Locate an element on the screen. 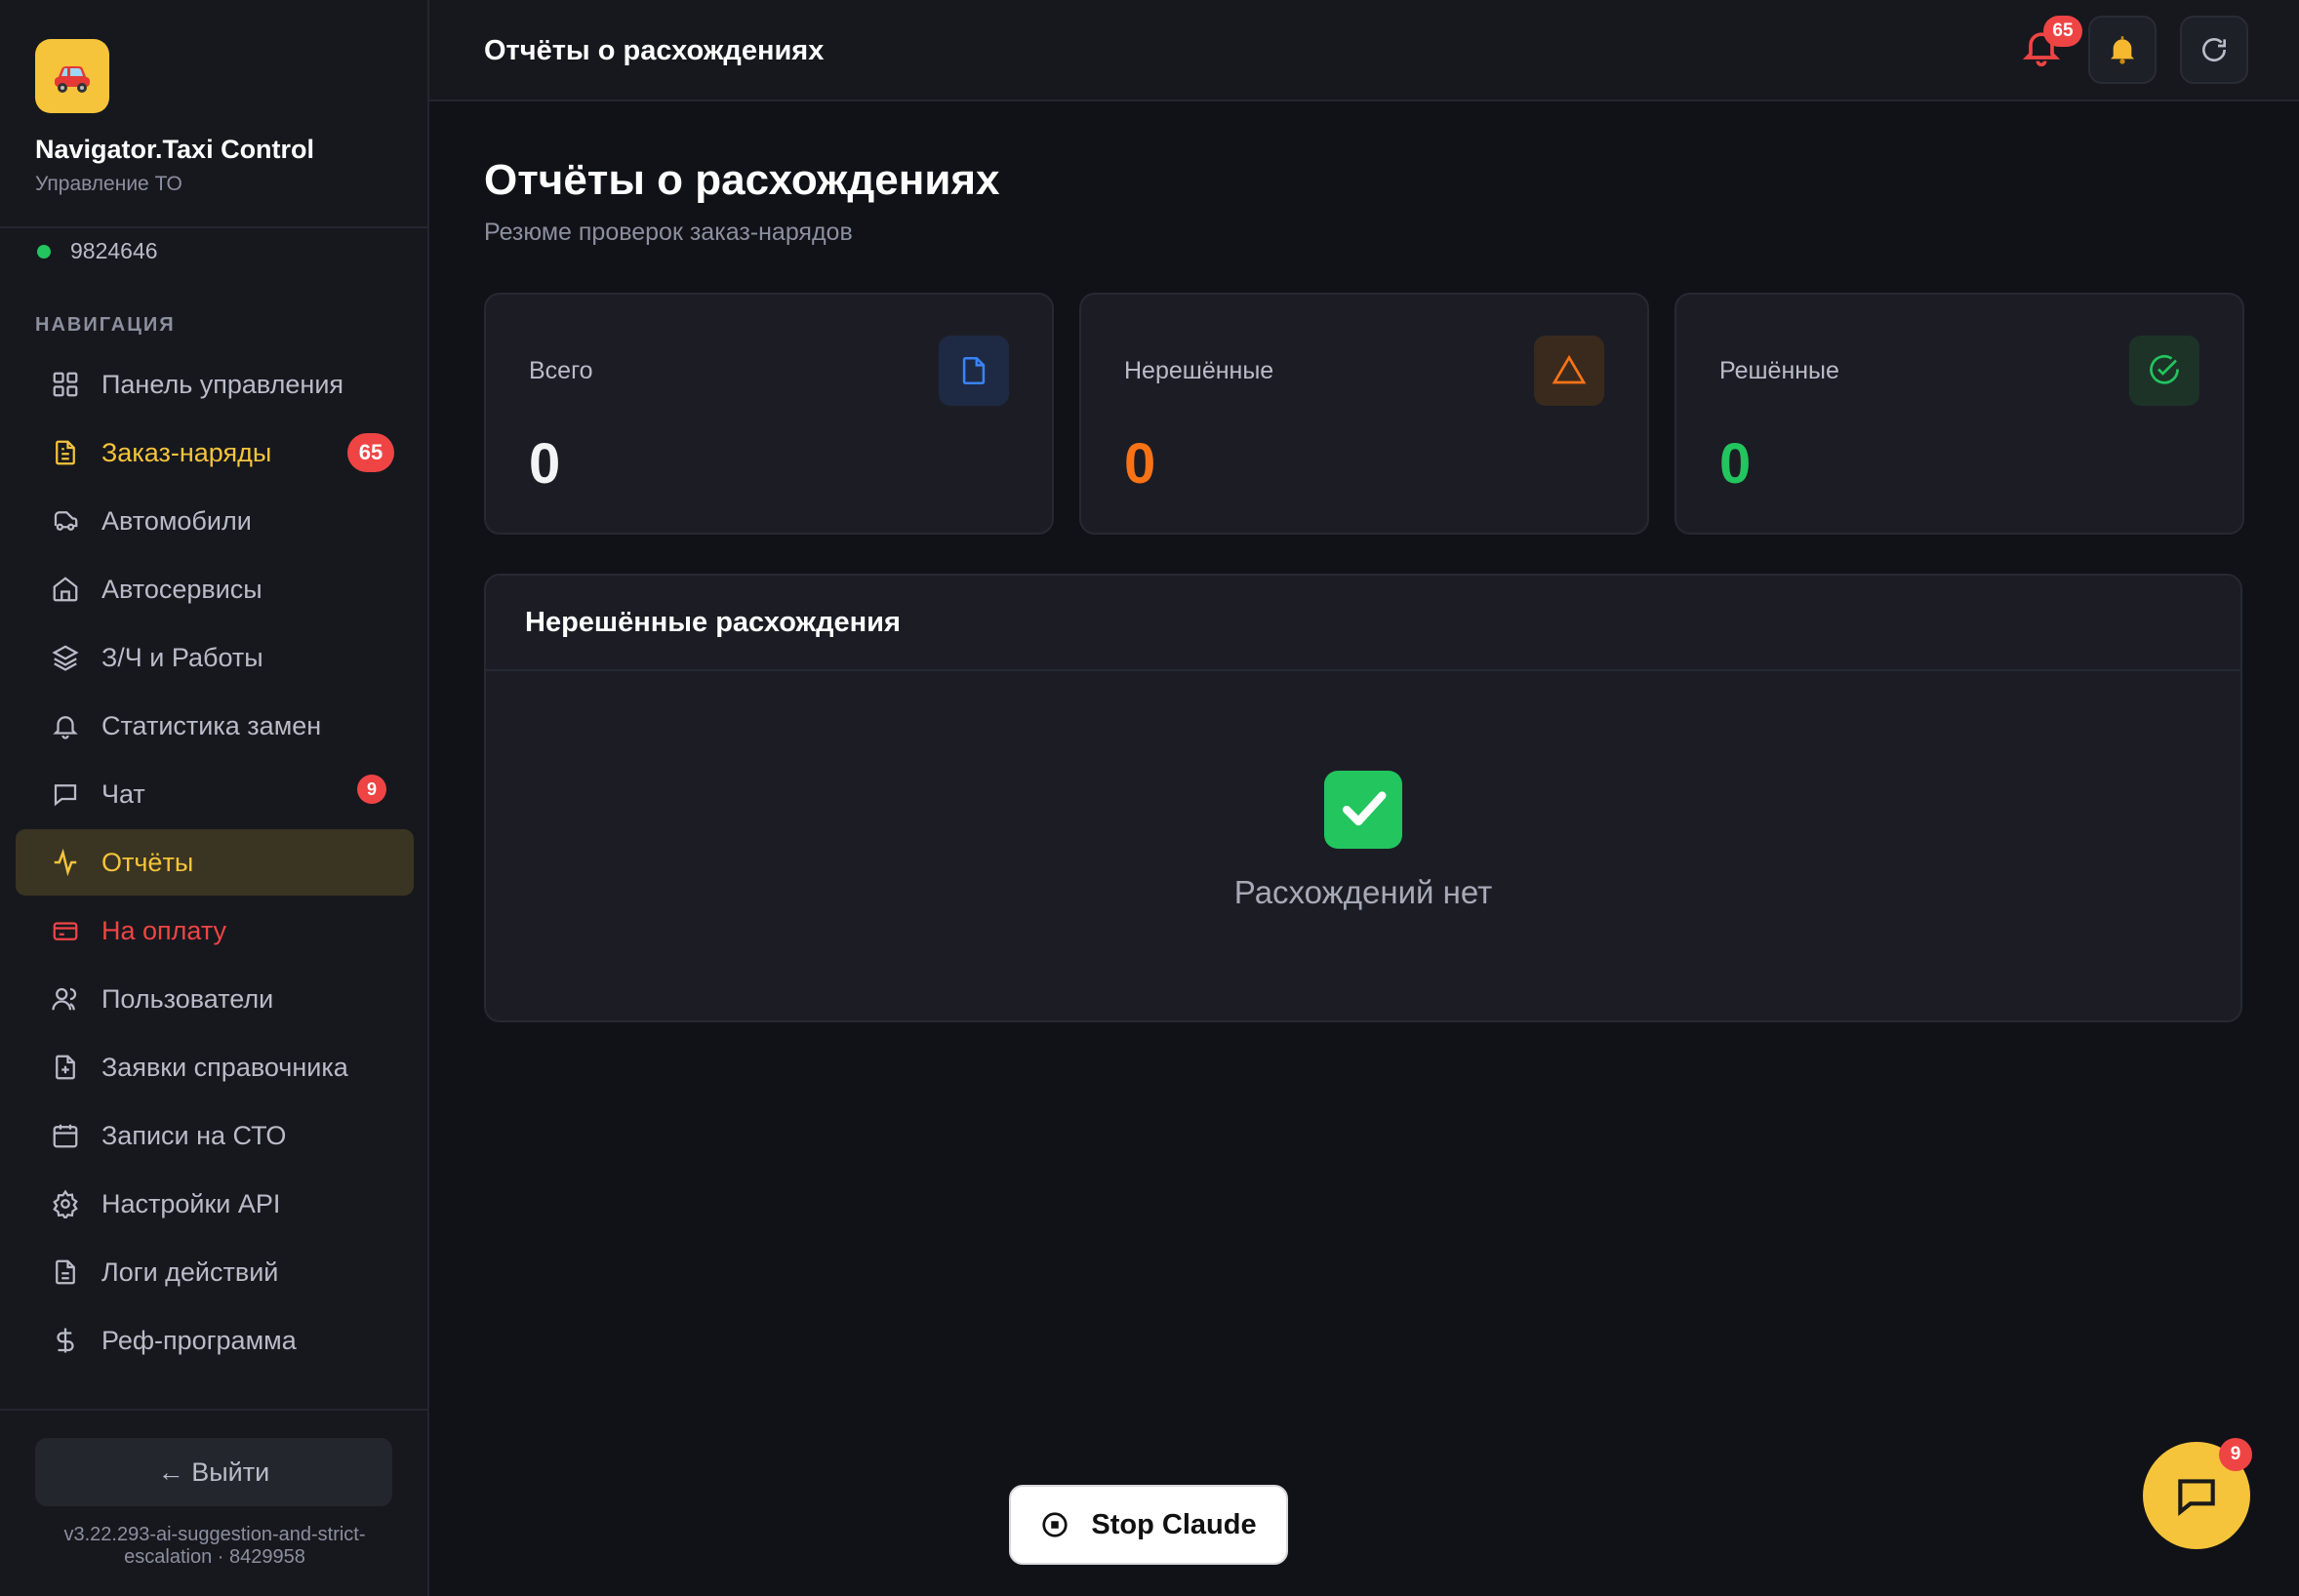 Image resolution: width=2299 pixels, height=1596 pixels. sidebar-item-referral: Реф-программа is located at coordinates (215, 1341).